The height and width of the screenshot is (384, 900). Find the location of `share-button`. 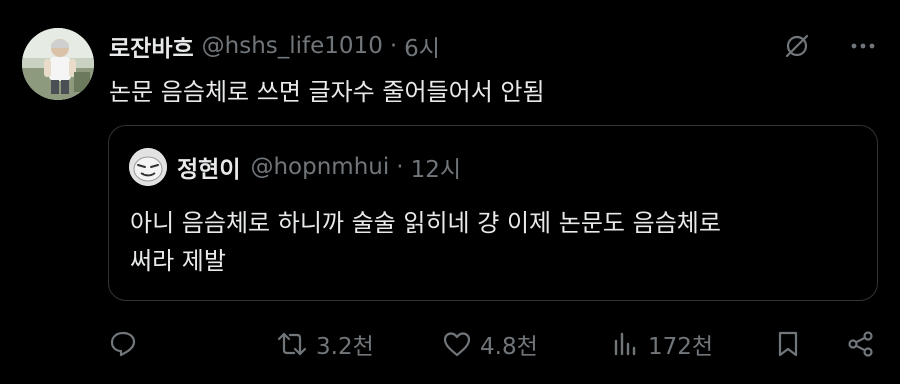

share-button is located at coordinates (861, 344).